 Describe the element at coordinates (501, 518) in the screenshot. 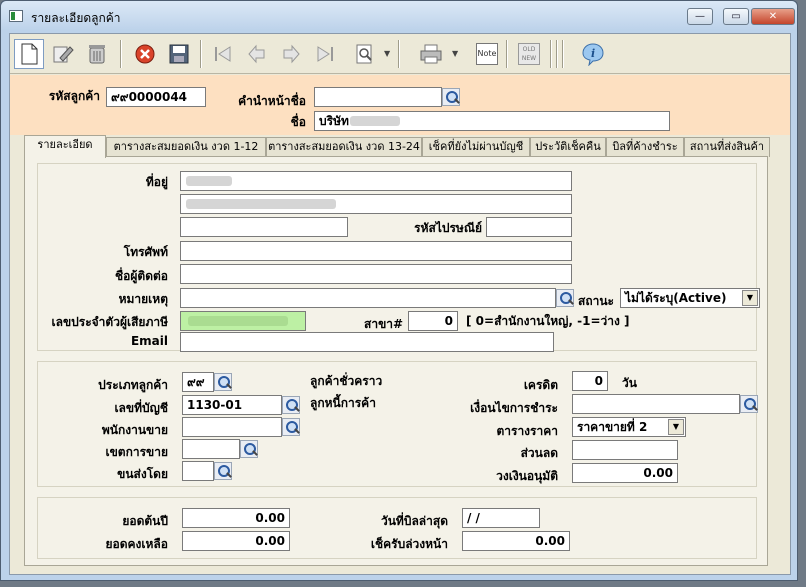

I see `last-bill-date-field: / /` at that location.